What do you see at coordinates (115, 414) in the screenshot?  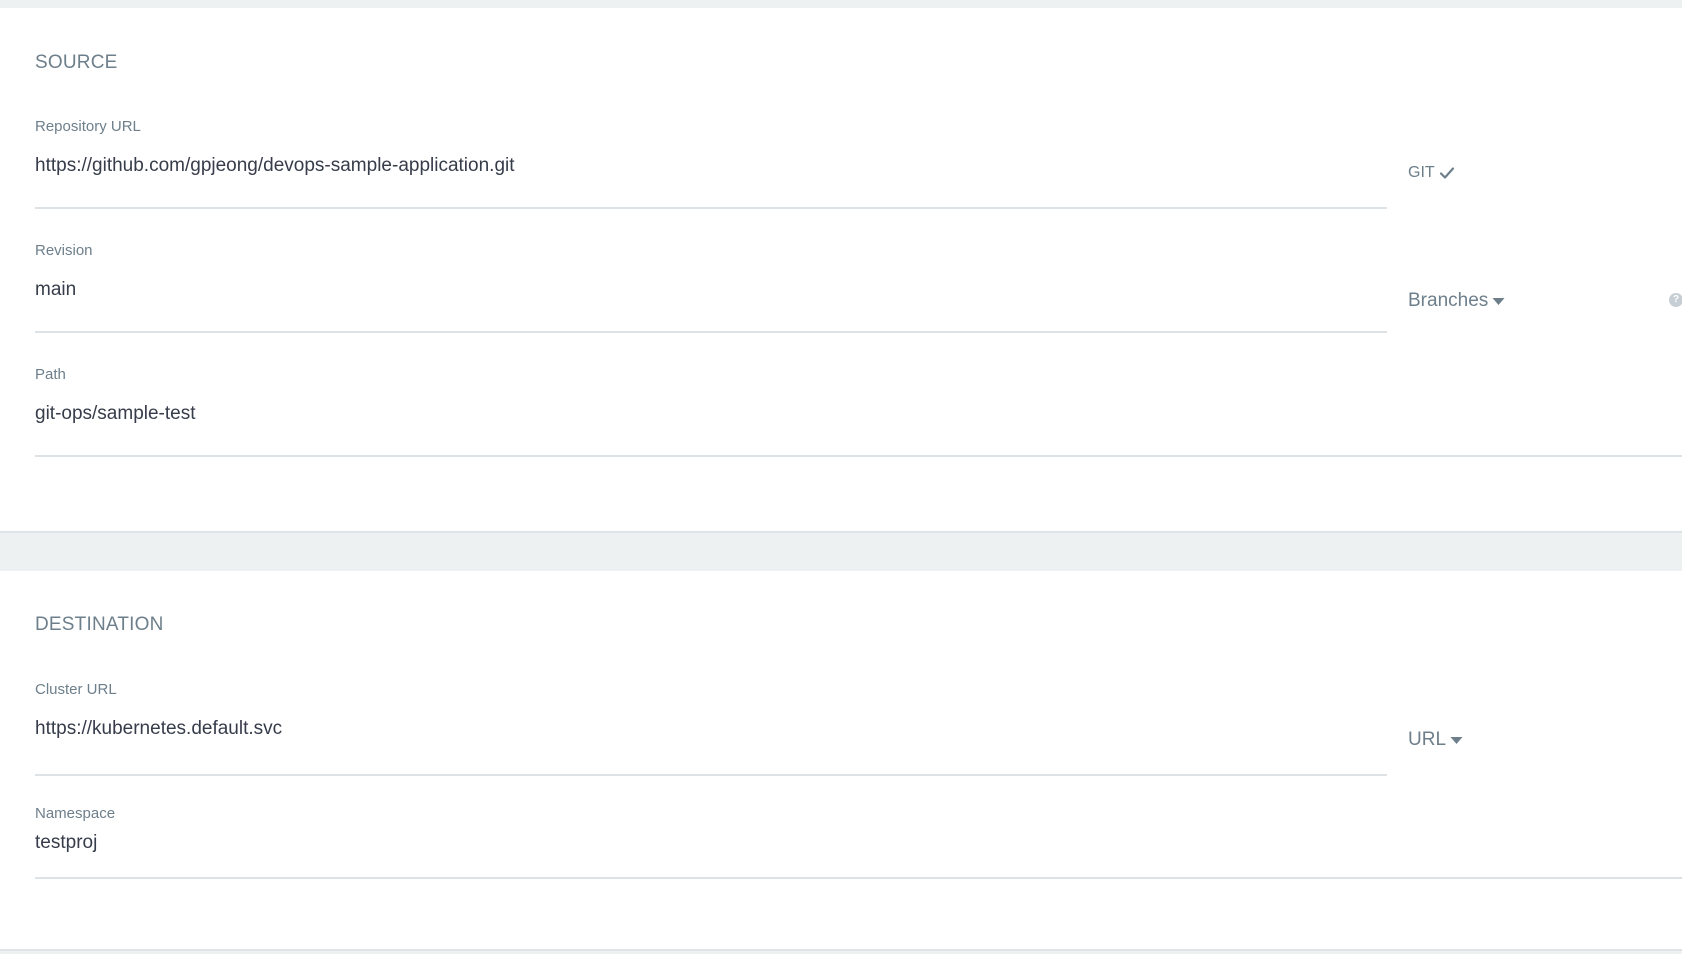 I see `path-input: git-ops/sample-test` at bounding box center [115, 414].